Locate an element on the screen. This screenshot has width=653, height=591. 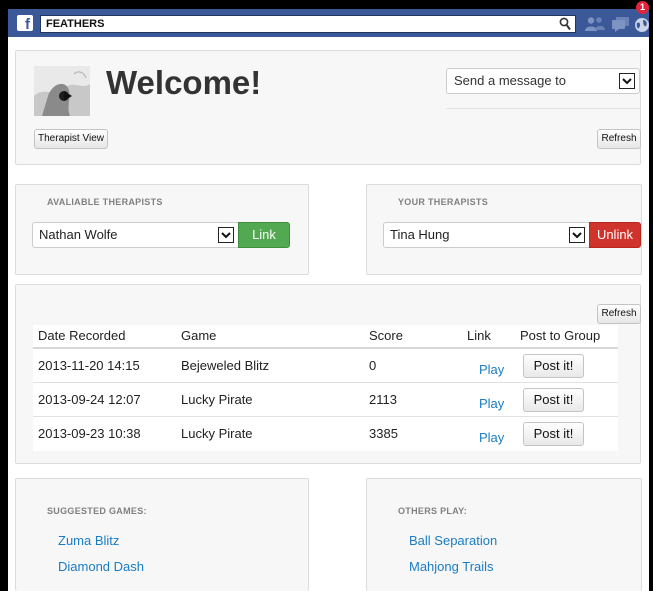
messages-icon is located at coordinates (621, 24).